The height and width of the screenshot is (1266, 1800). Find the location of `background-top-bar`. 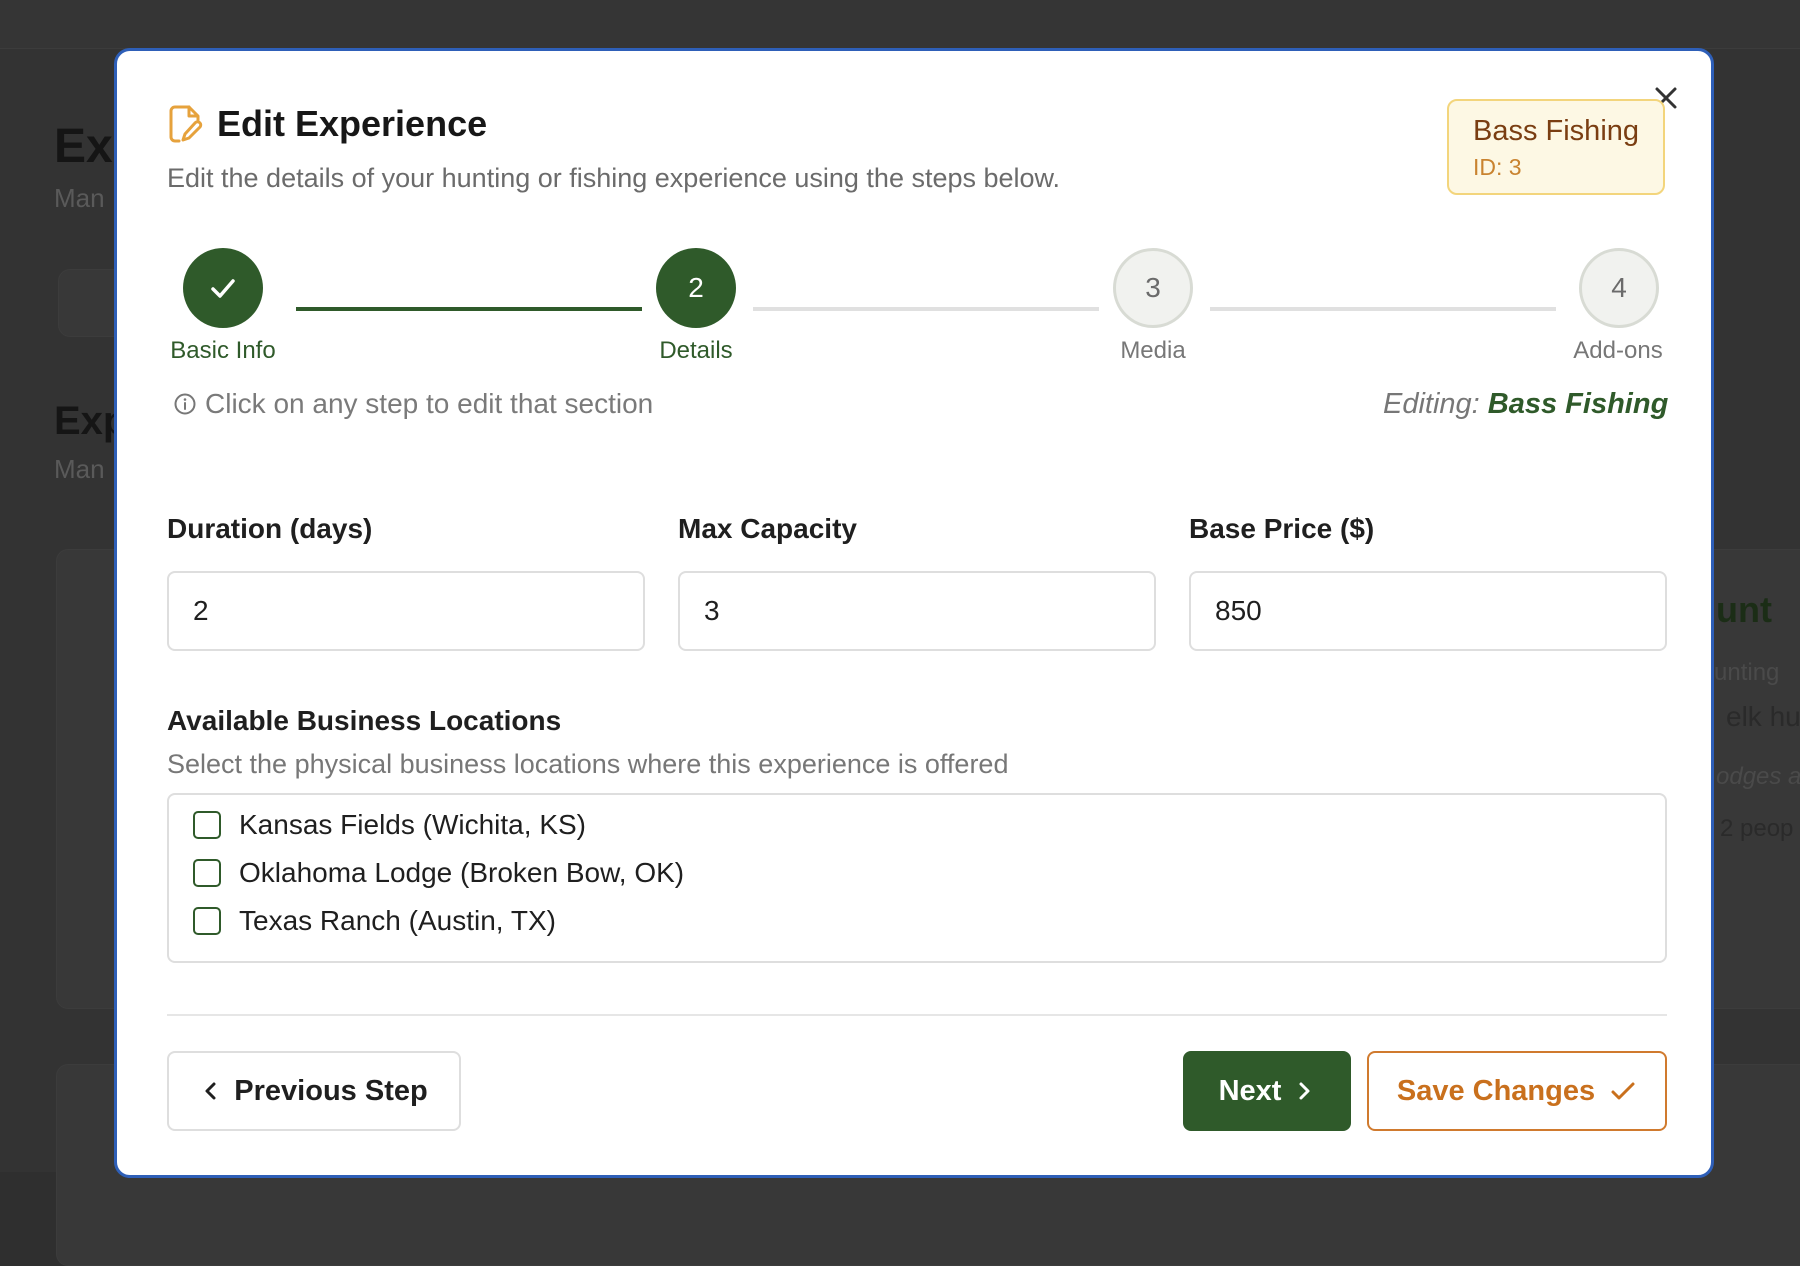

background-top-bar is located at coordinates (900, 24).